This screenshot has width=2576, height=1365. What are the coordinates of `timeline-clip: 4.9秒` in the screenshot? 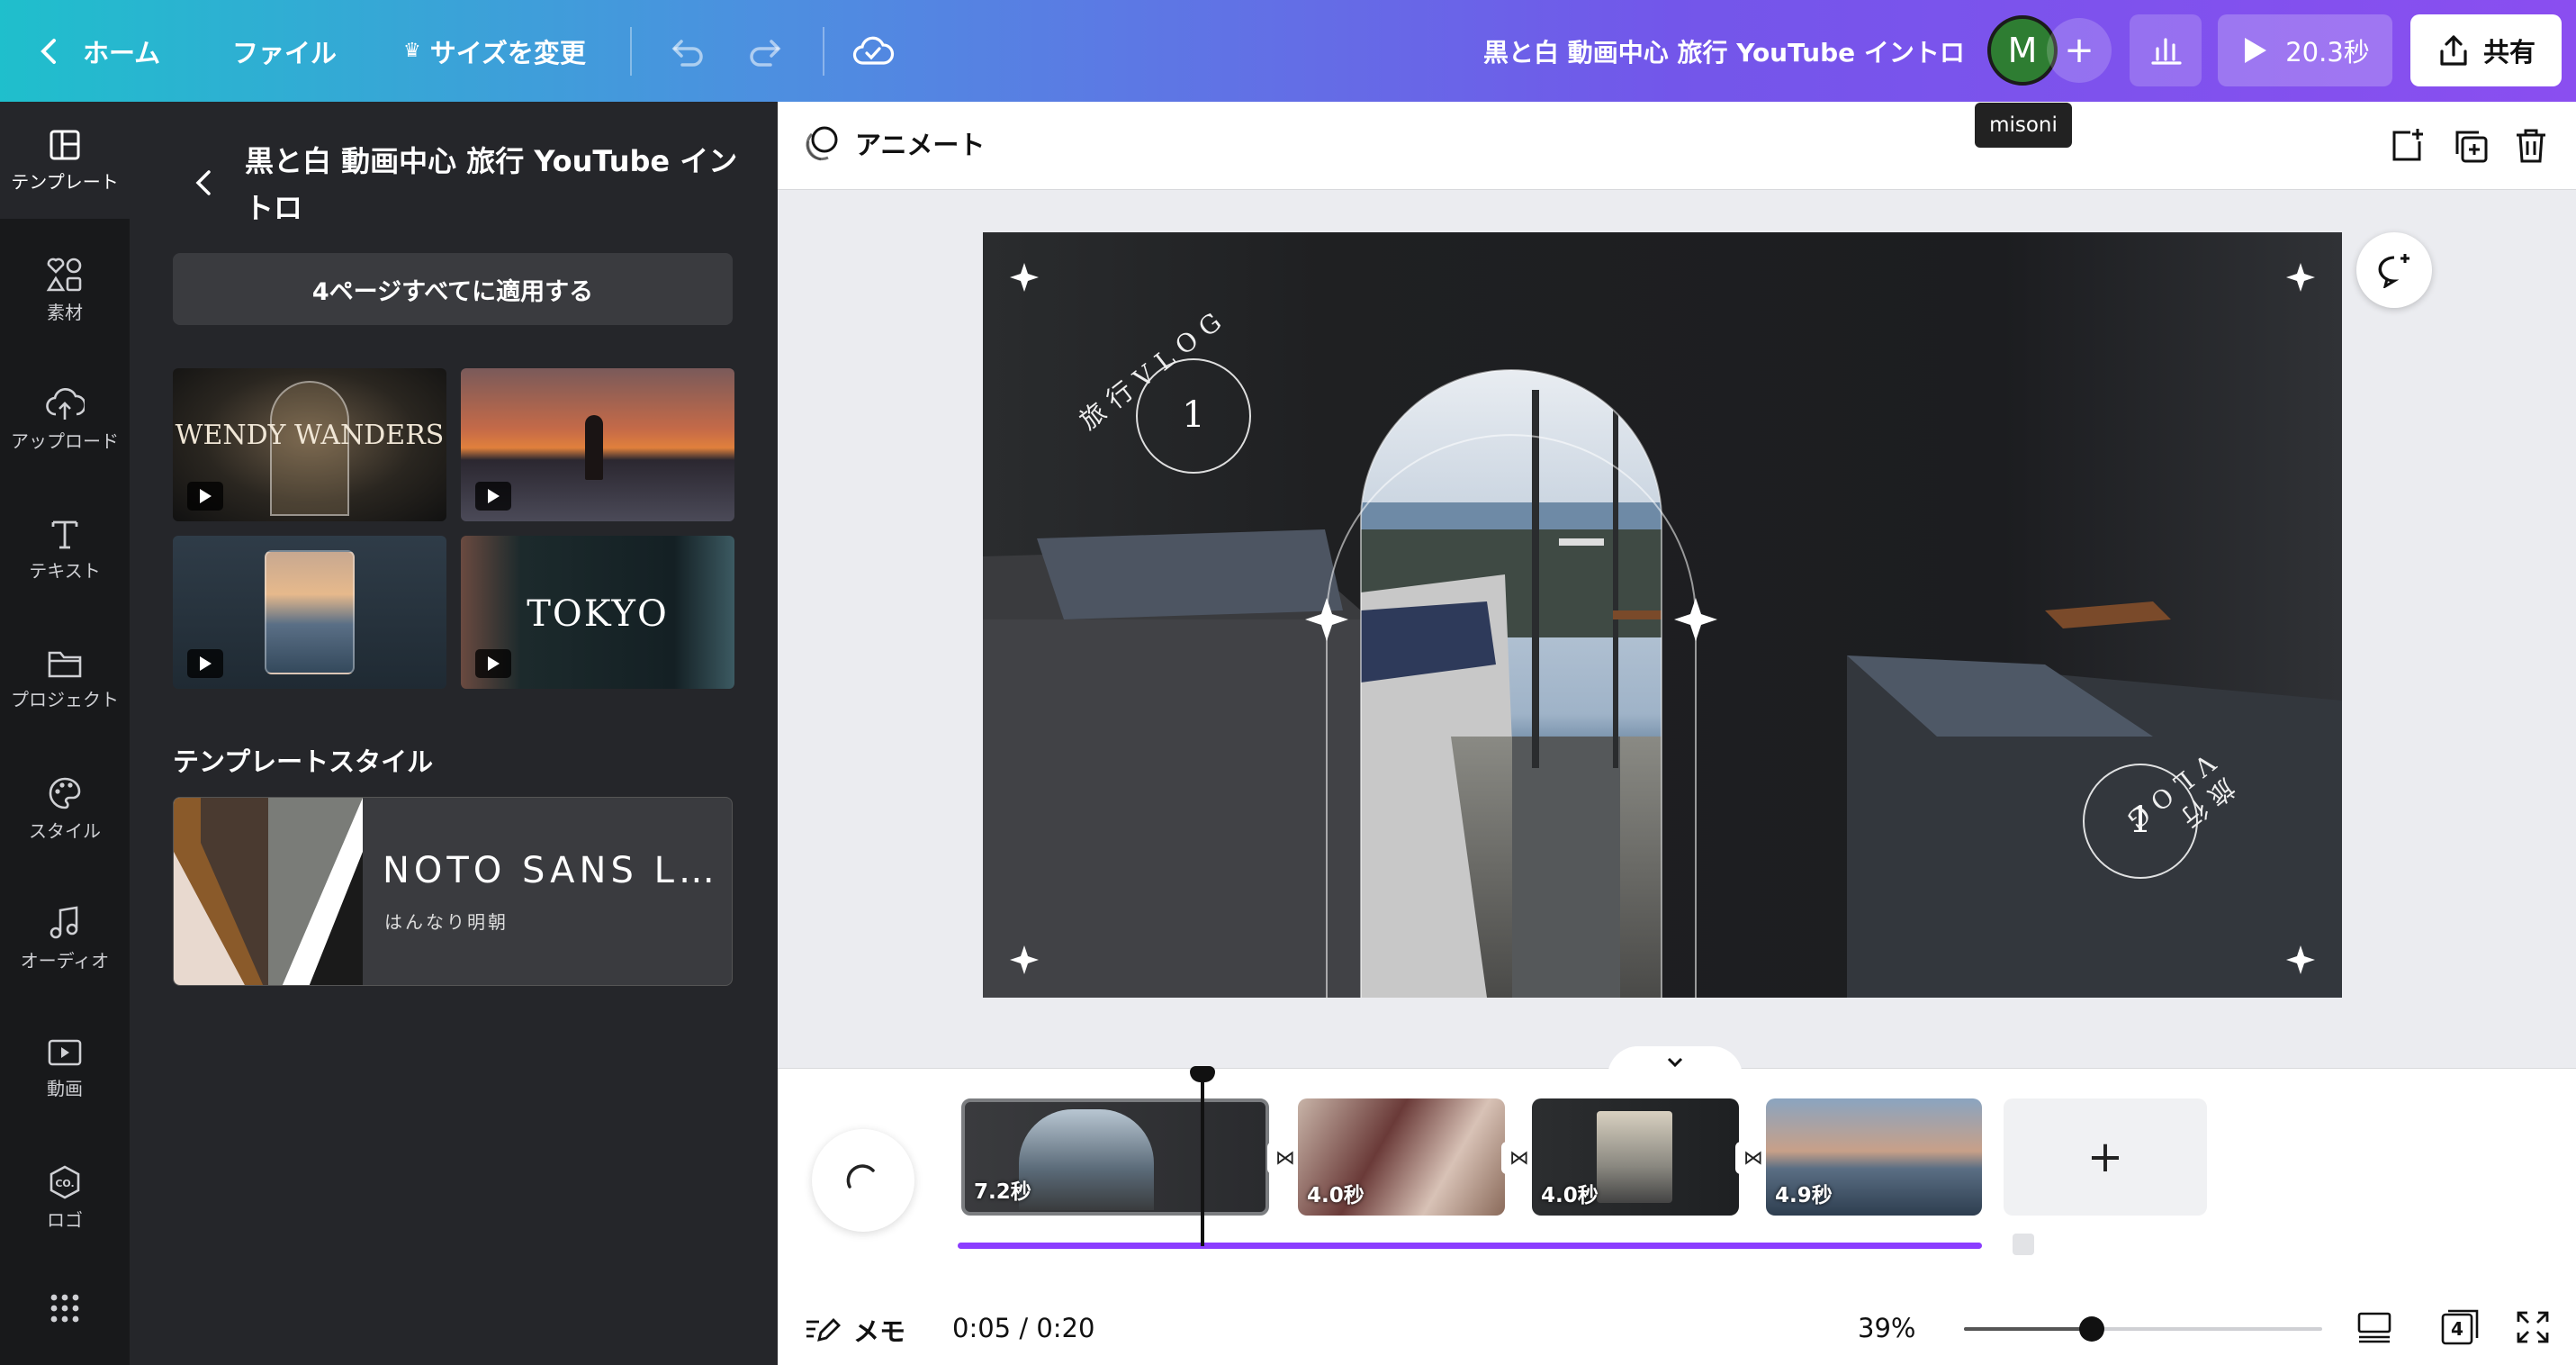 It's located at (1874, 1157).